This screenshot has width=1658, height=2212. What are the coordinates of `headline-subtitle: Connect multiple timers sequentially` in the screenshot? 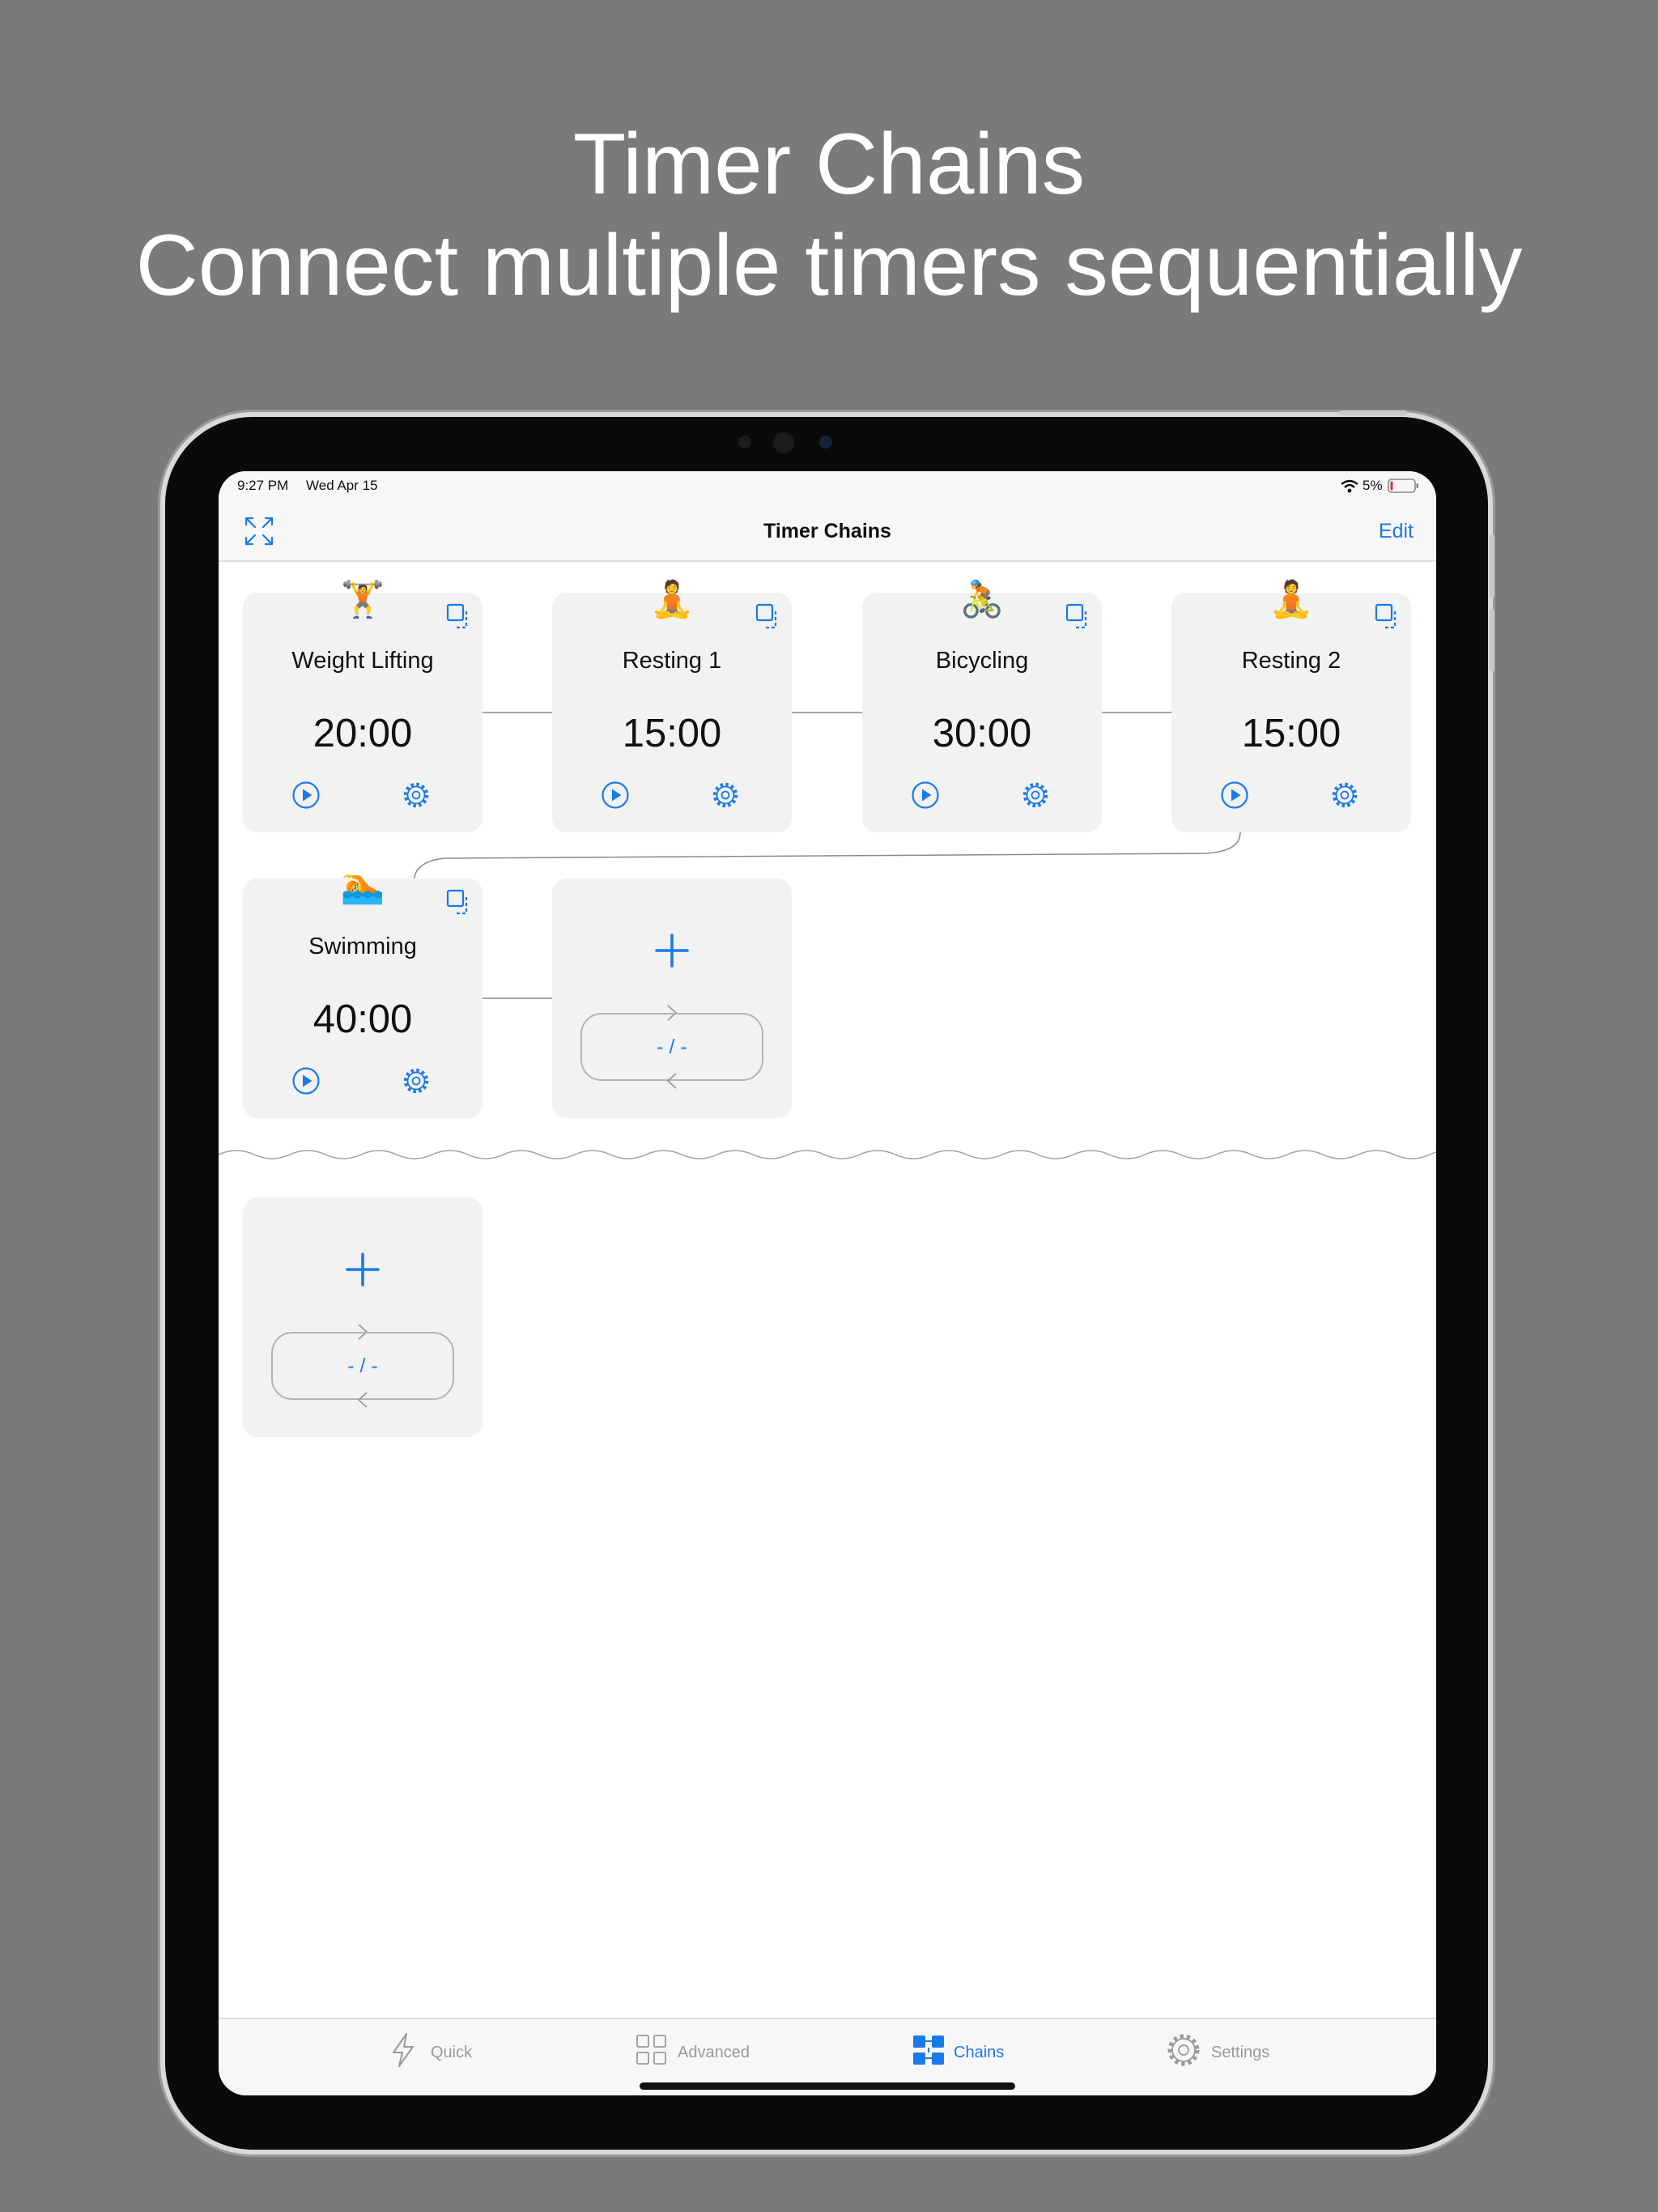 It's located at (829, 265).